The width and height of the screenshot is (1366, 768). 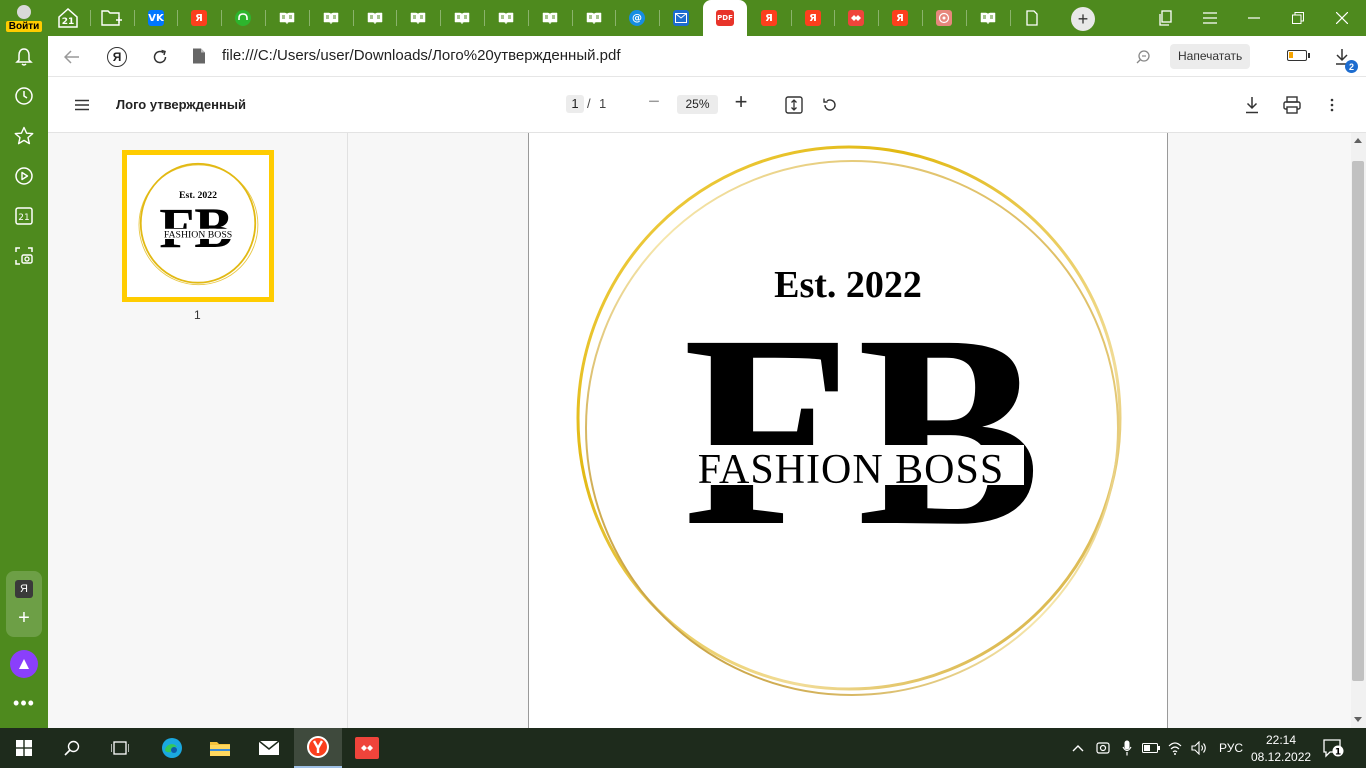 What do you see at coordinates (24, 256) in the screenshot?
I see `screenshot-camera-icon` at bounding box center [24, 256].